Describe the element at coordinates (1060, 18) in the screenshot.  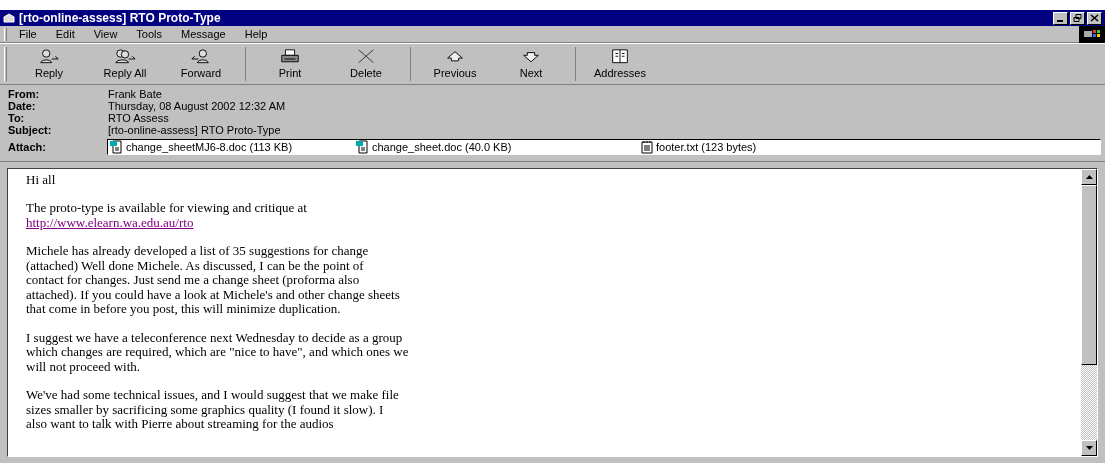
I see `minimize-button` at that location.